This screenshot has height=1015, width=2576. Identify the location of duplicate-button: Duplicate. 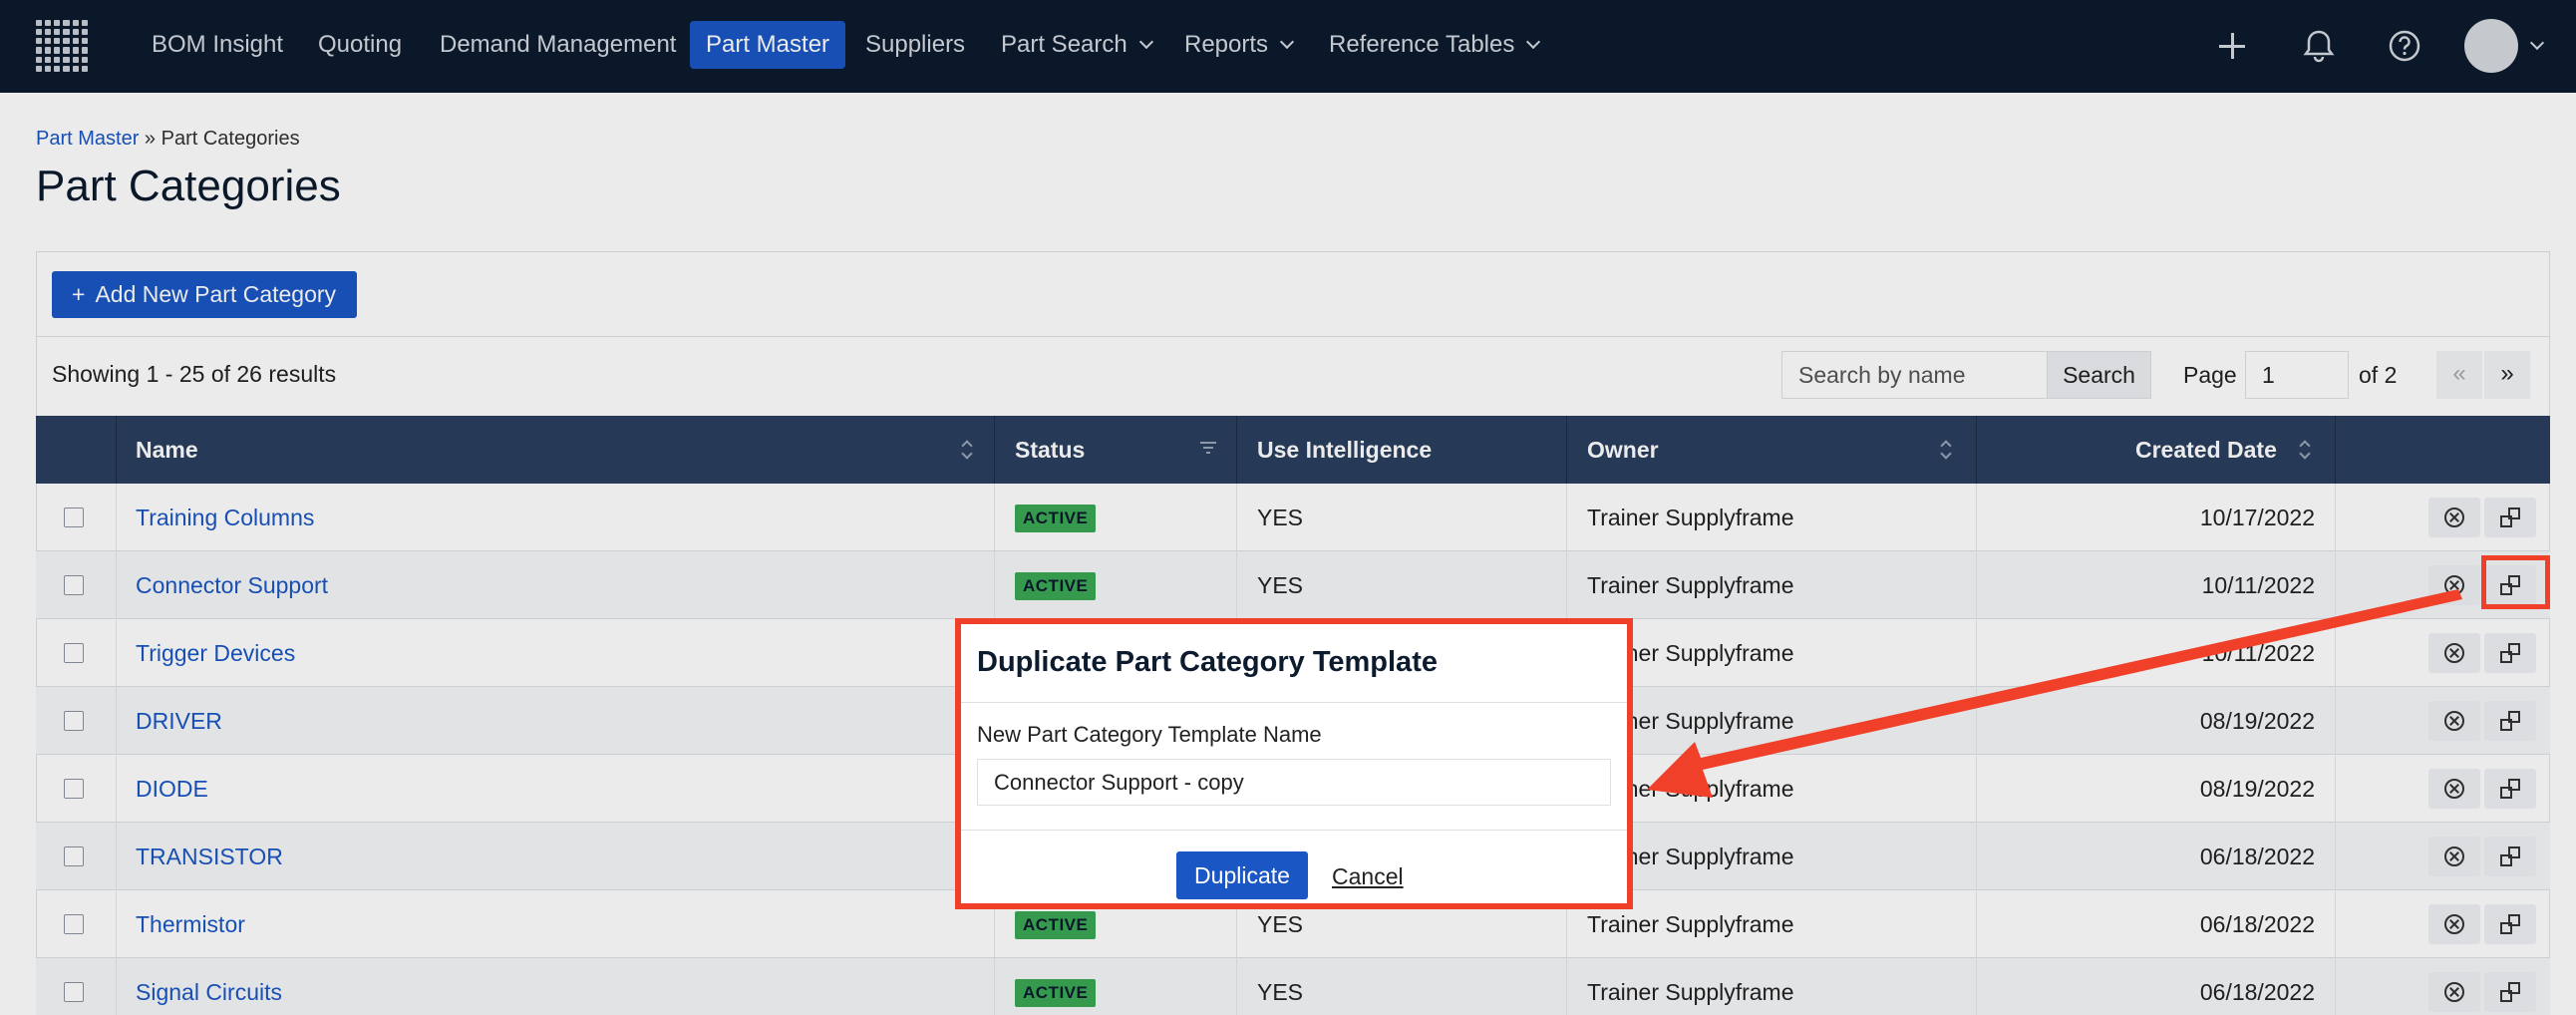
(1242, 875).